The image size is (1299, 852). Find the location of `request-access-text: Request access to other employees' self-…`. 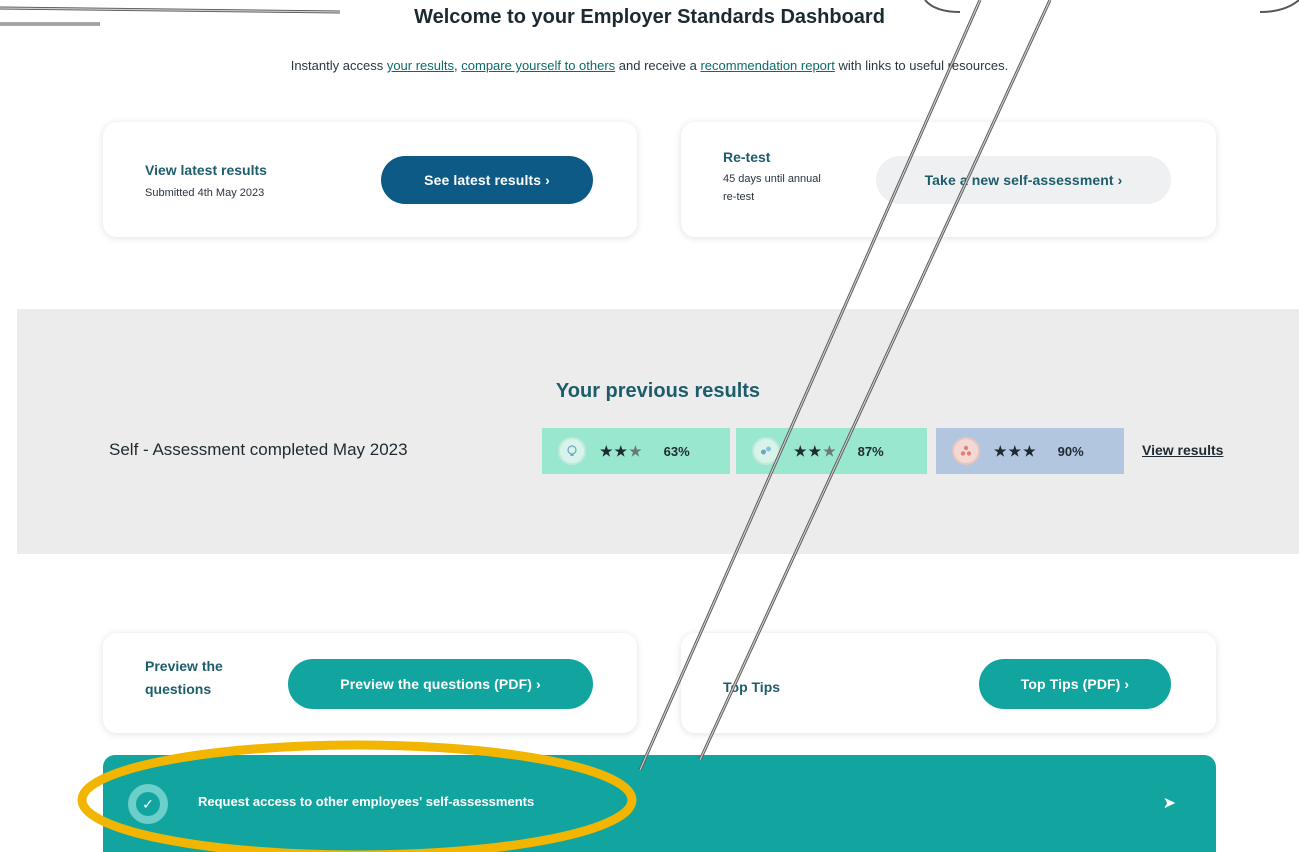

request-access-text: Request access to other employees' self-… is located at coordinates (366, 801).